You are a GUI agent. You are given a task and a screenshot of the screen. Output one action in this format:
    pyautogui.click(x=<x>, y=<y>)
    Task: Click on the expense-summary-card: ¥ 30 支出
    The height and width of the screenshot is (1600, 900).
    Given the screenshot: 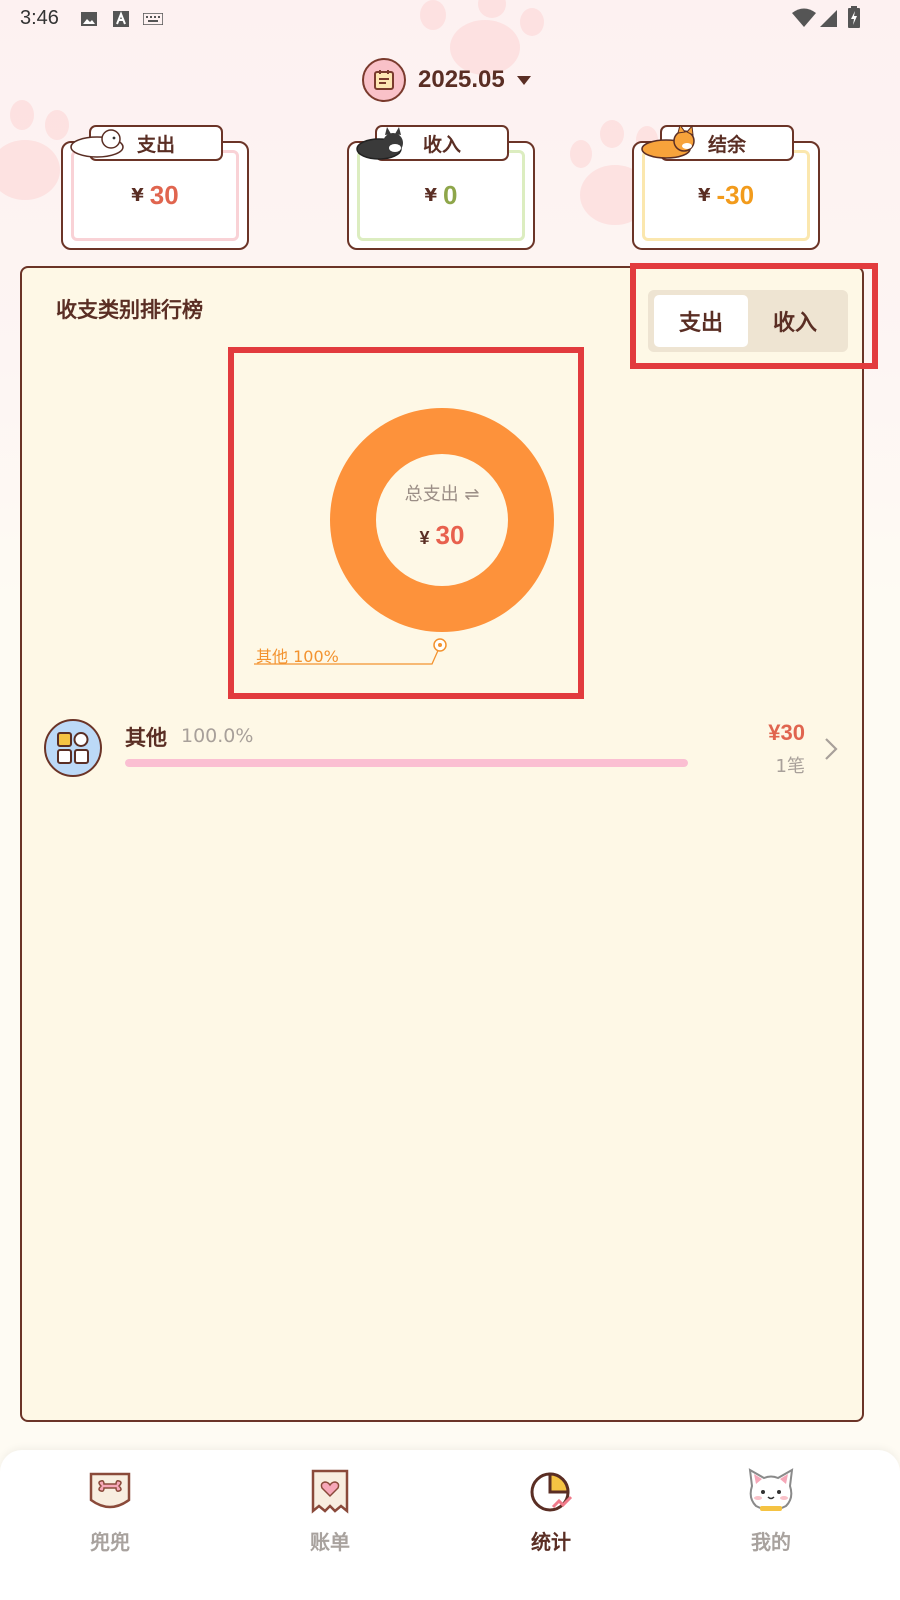 What is the action you would take?
    pyautogui.click(x=155, y=187)
    